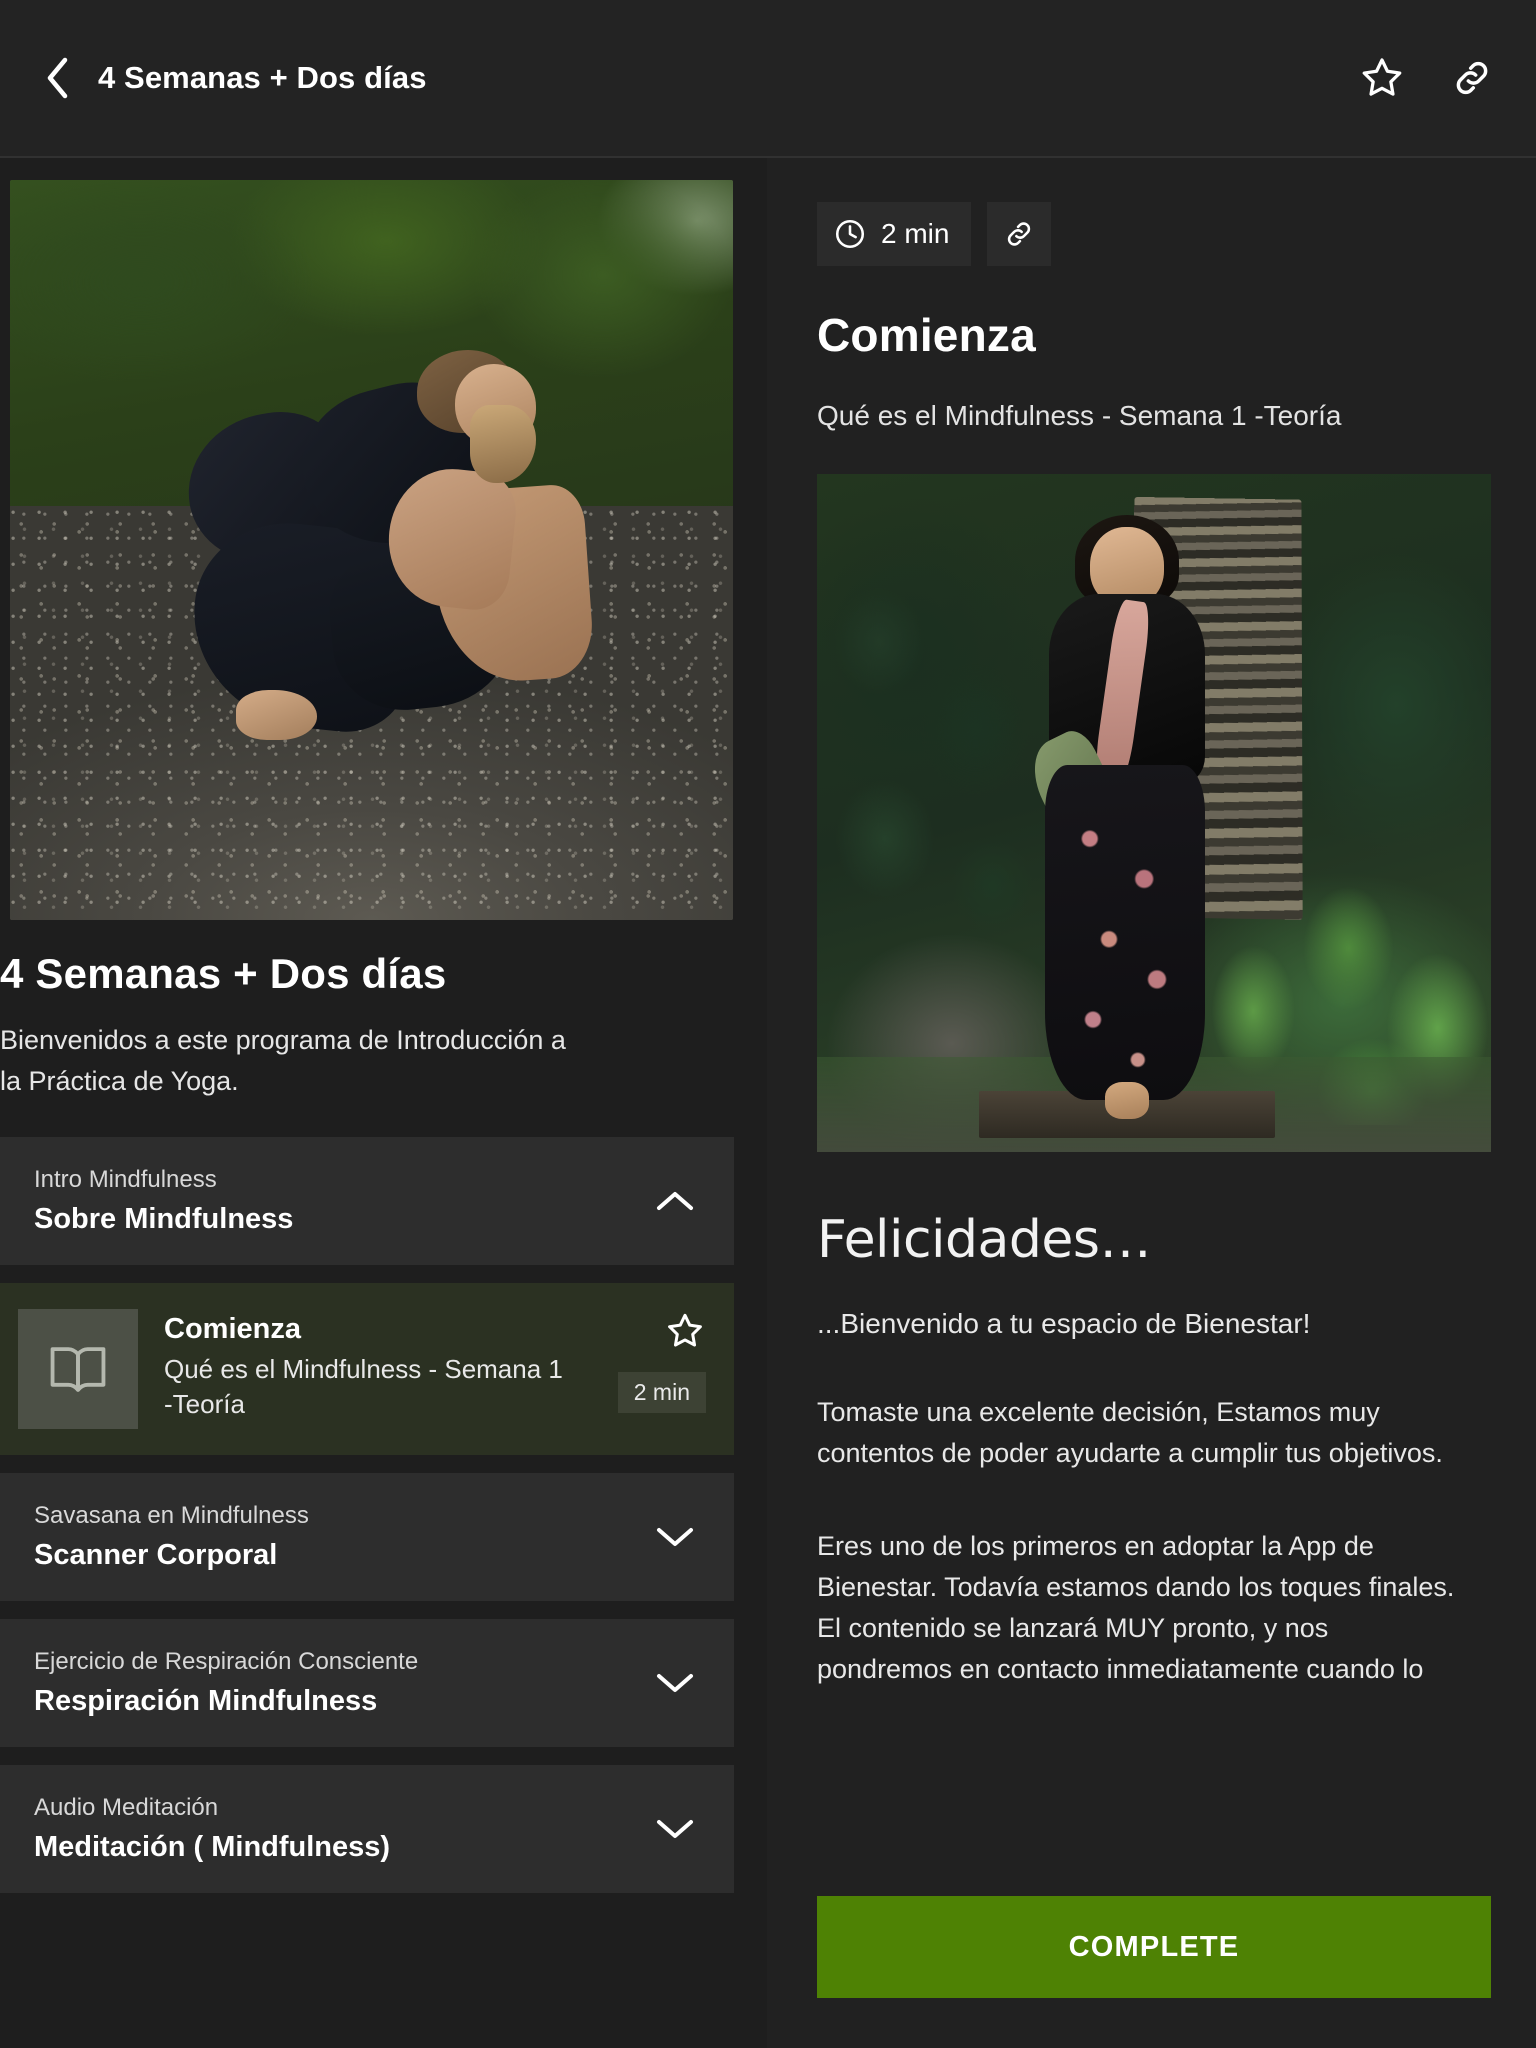  Describe the element at coordinates (1064, 1323) in the screenshot. I see `content-lead: ...Bienvenido a tu espacio de Bienestar!` at that location.